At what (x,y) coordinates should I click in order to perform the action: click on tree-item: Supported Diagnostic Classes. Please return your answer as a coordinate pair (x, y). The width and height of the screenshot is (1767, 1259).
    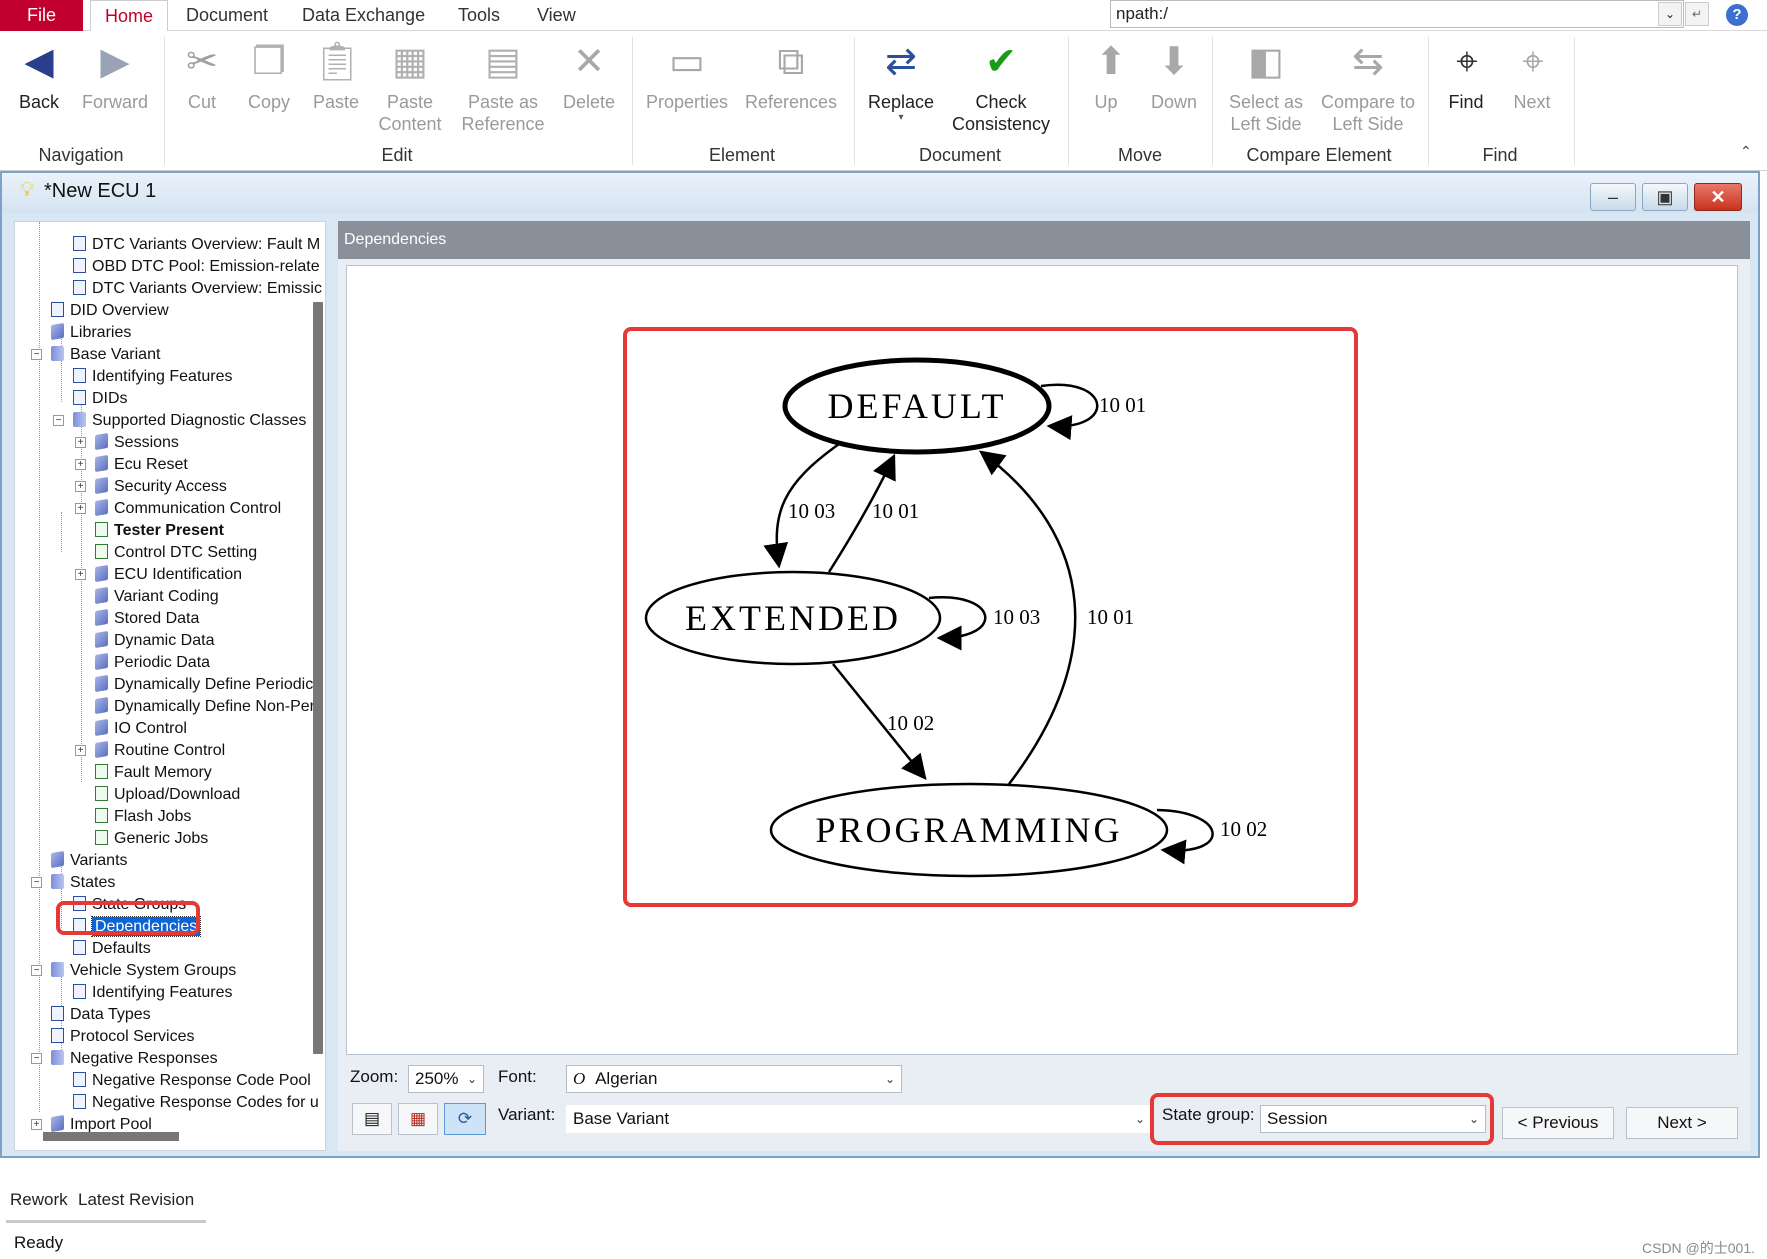
    Looking at the image, I should click on (189, 421).